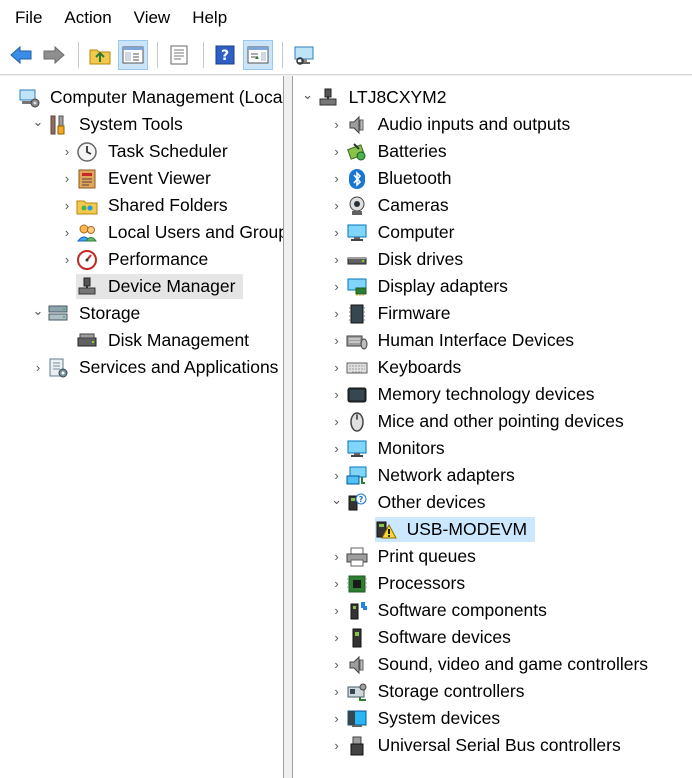 This screenshot has height=778, width=692. Describe the element at coordinates (492, 529) in the screenshot. I see `tree-node-usb-modevm: USB-MODEVM` at that location.